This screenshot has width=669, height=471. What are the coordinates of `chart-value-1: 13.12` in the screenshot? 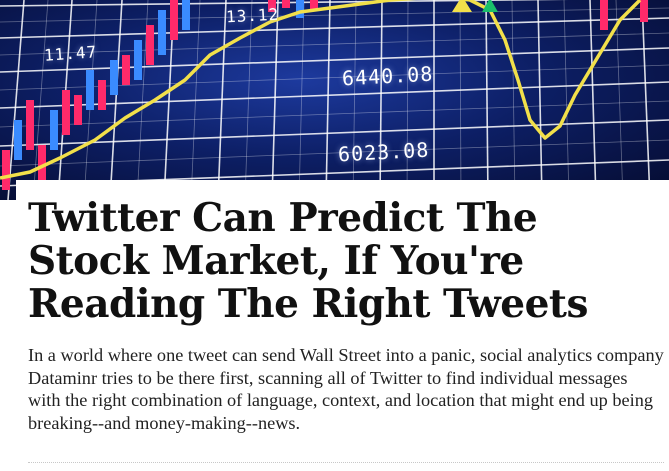 It's located at (252, 15).